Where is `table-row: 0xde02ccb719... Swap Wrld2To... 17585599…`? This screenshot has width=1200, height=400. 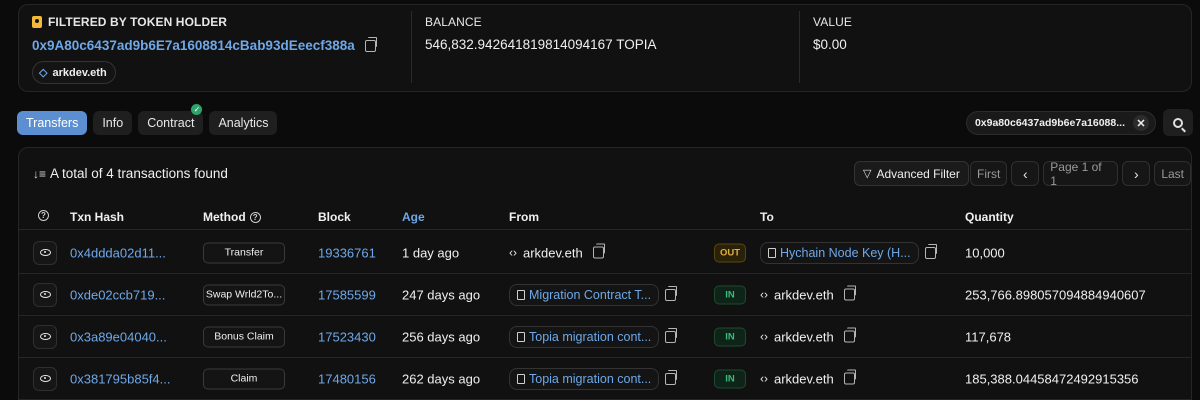 table-row: 0xde02ccb719... Swap Wrld2To... 17585599… is located at coordinates (605, 295).